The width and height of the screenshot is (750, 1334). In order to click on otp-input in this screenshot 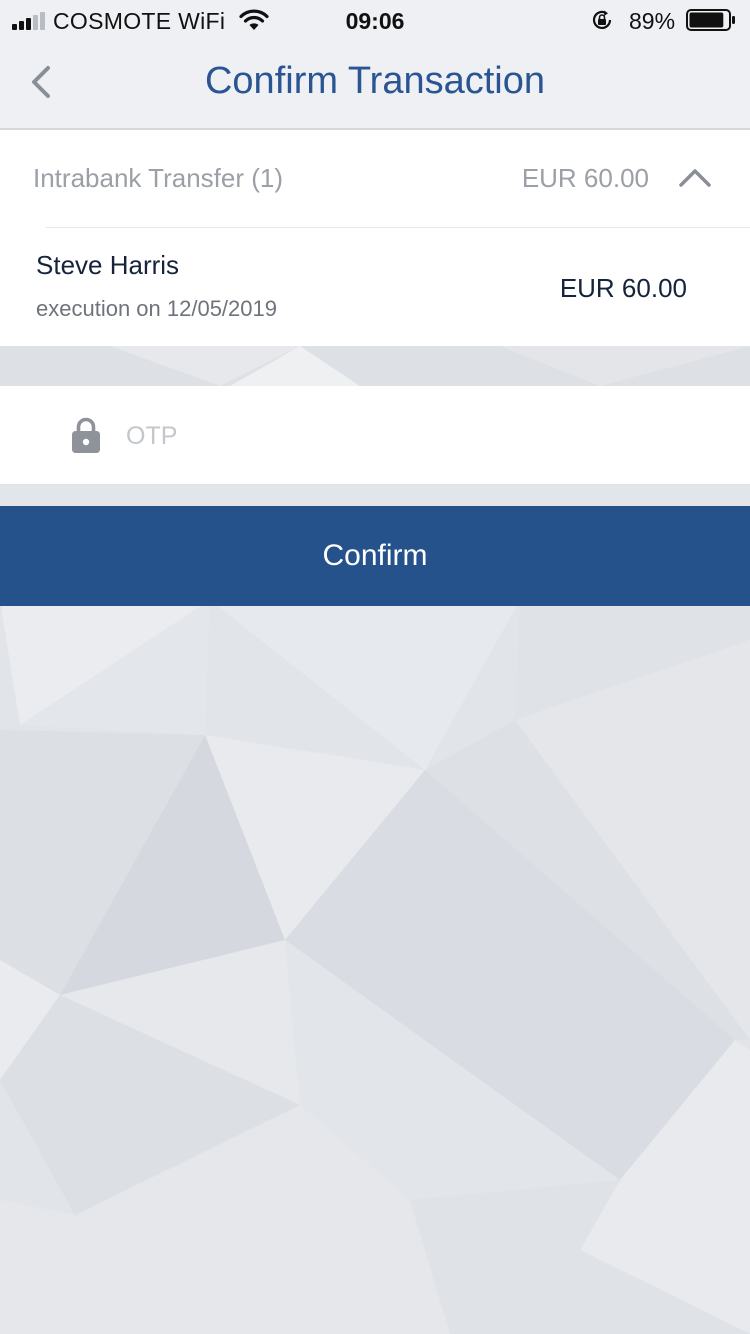, I will do `click(416, 436)`.